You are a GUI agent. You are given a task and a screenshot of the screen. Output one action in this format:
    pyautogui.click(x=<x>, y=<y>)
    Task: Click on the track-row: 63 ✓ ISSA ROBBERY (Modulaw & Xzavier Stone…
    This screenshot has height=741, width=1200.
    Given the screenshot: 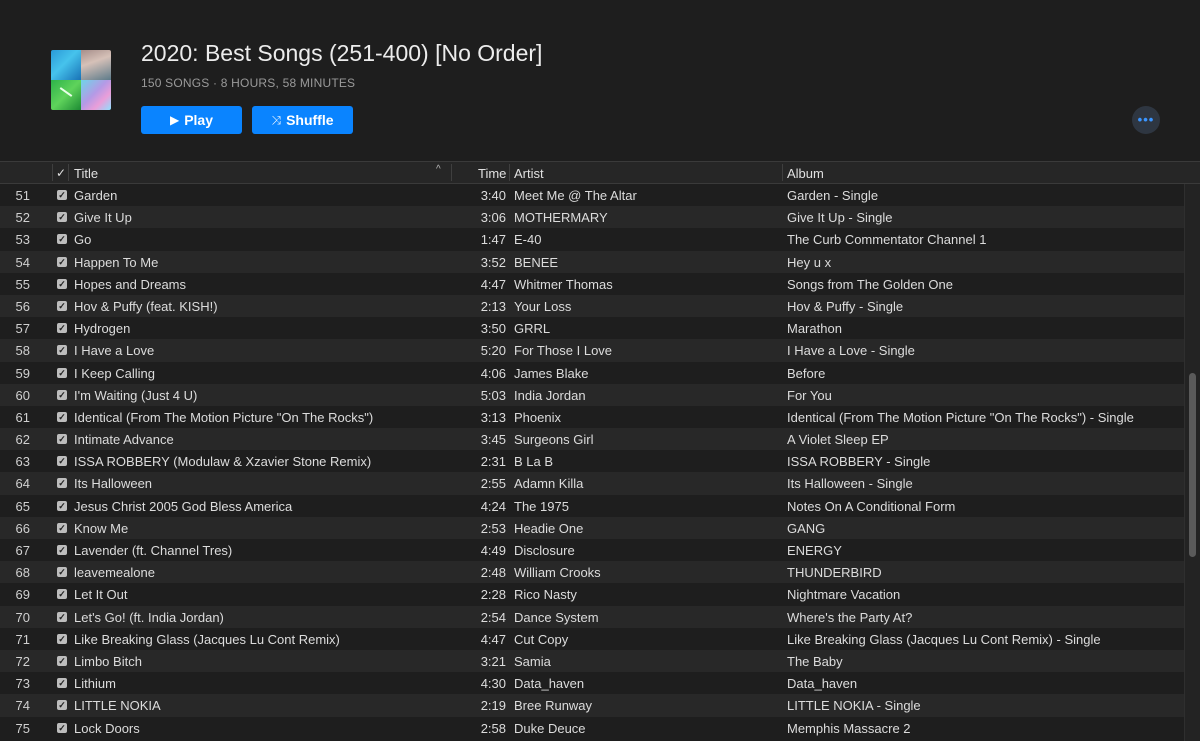 What is the action you would take?
    pyautogui.click(x=592, y=461)
    